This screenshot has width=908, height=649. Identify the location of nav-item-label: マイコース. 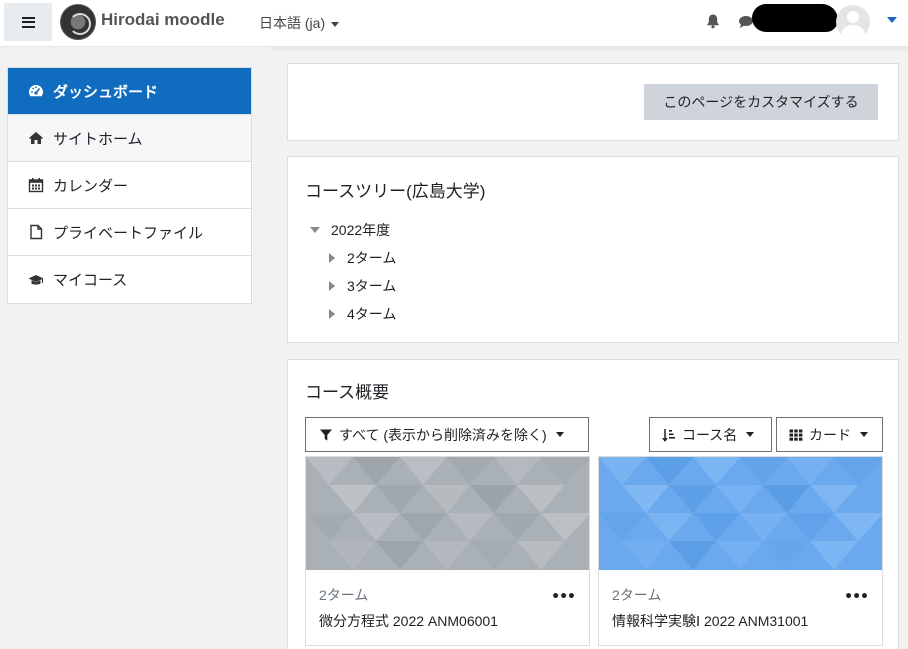
(90, 280).